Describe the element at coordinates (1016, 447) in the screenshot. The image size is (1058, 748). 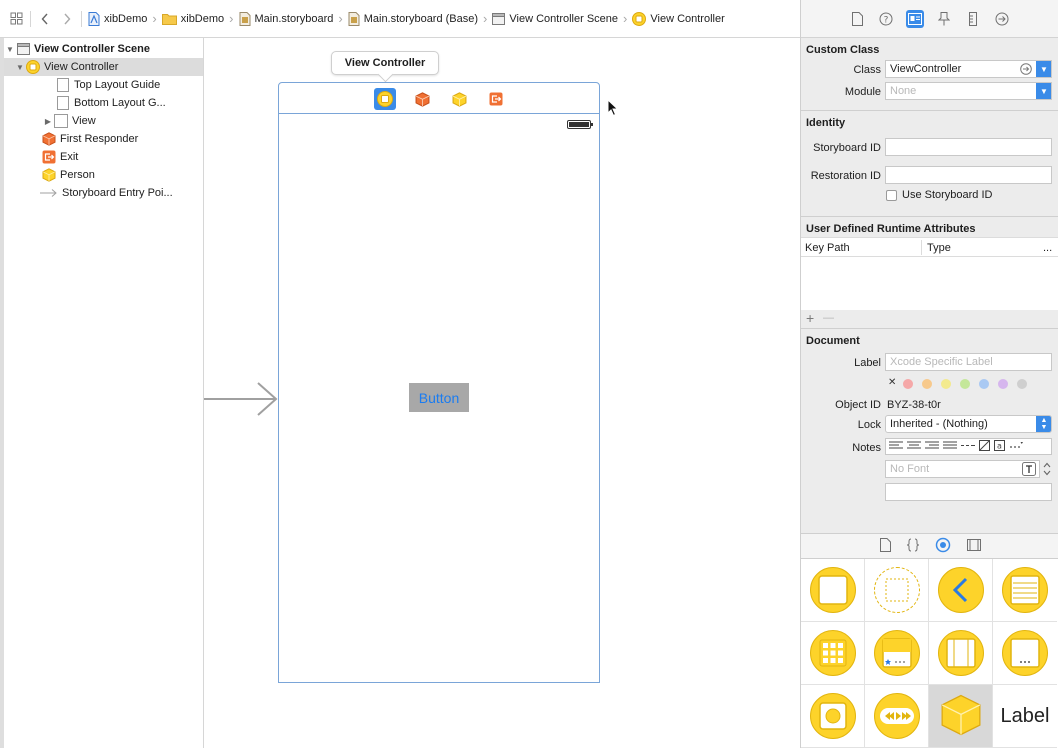
I see `more-options-icon` at that location.